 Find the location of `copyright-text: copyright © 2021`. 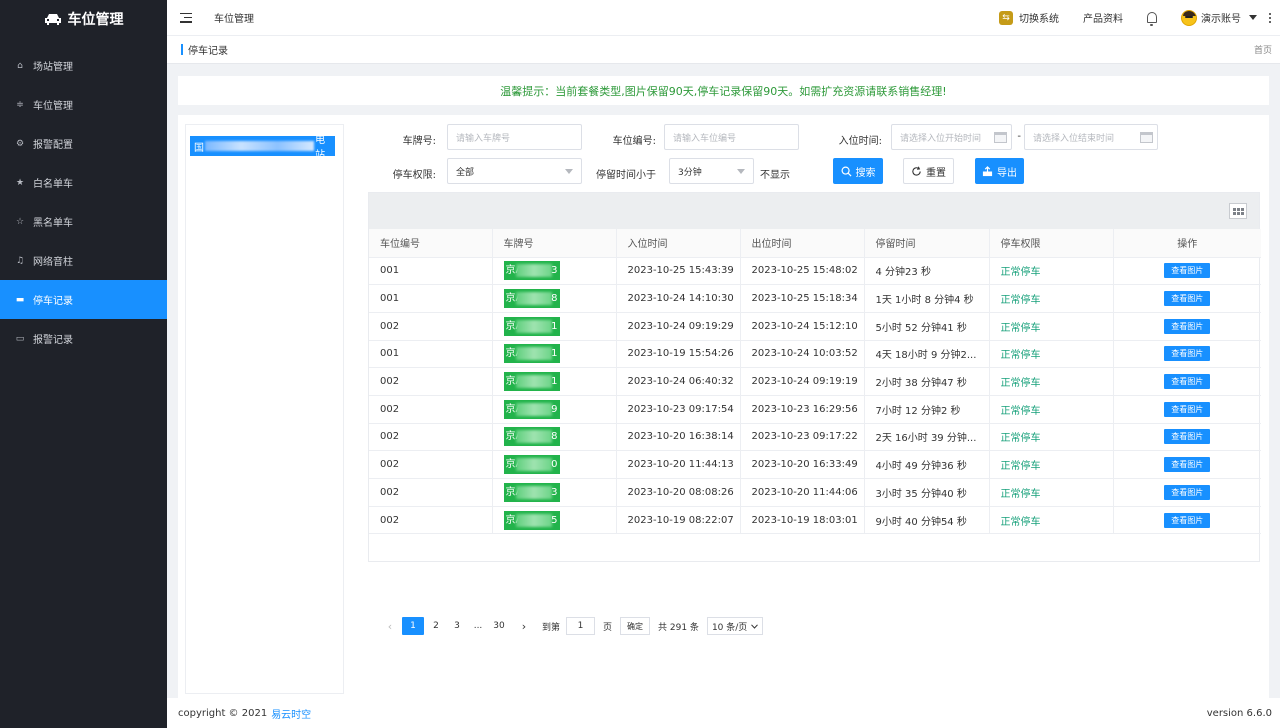

copyright-text: copyright © 2021 is located at coordinates (223, 713).